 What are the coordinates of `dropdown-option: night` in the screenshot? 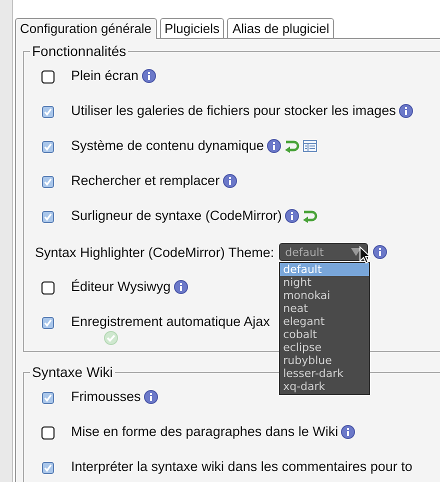 It's located at (325, 282).